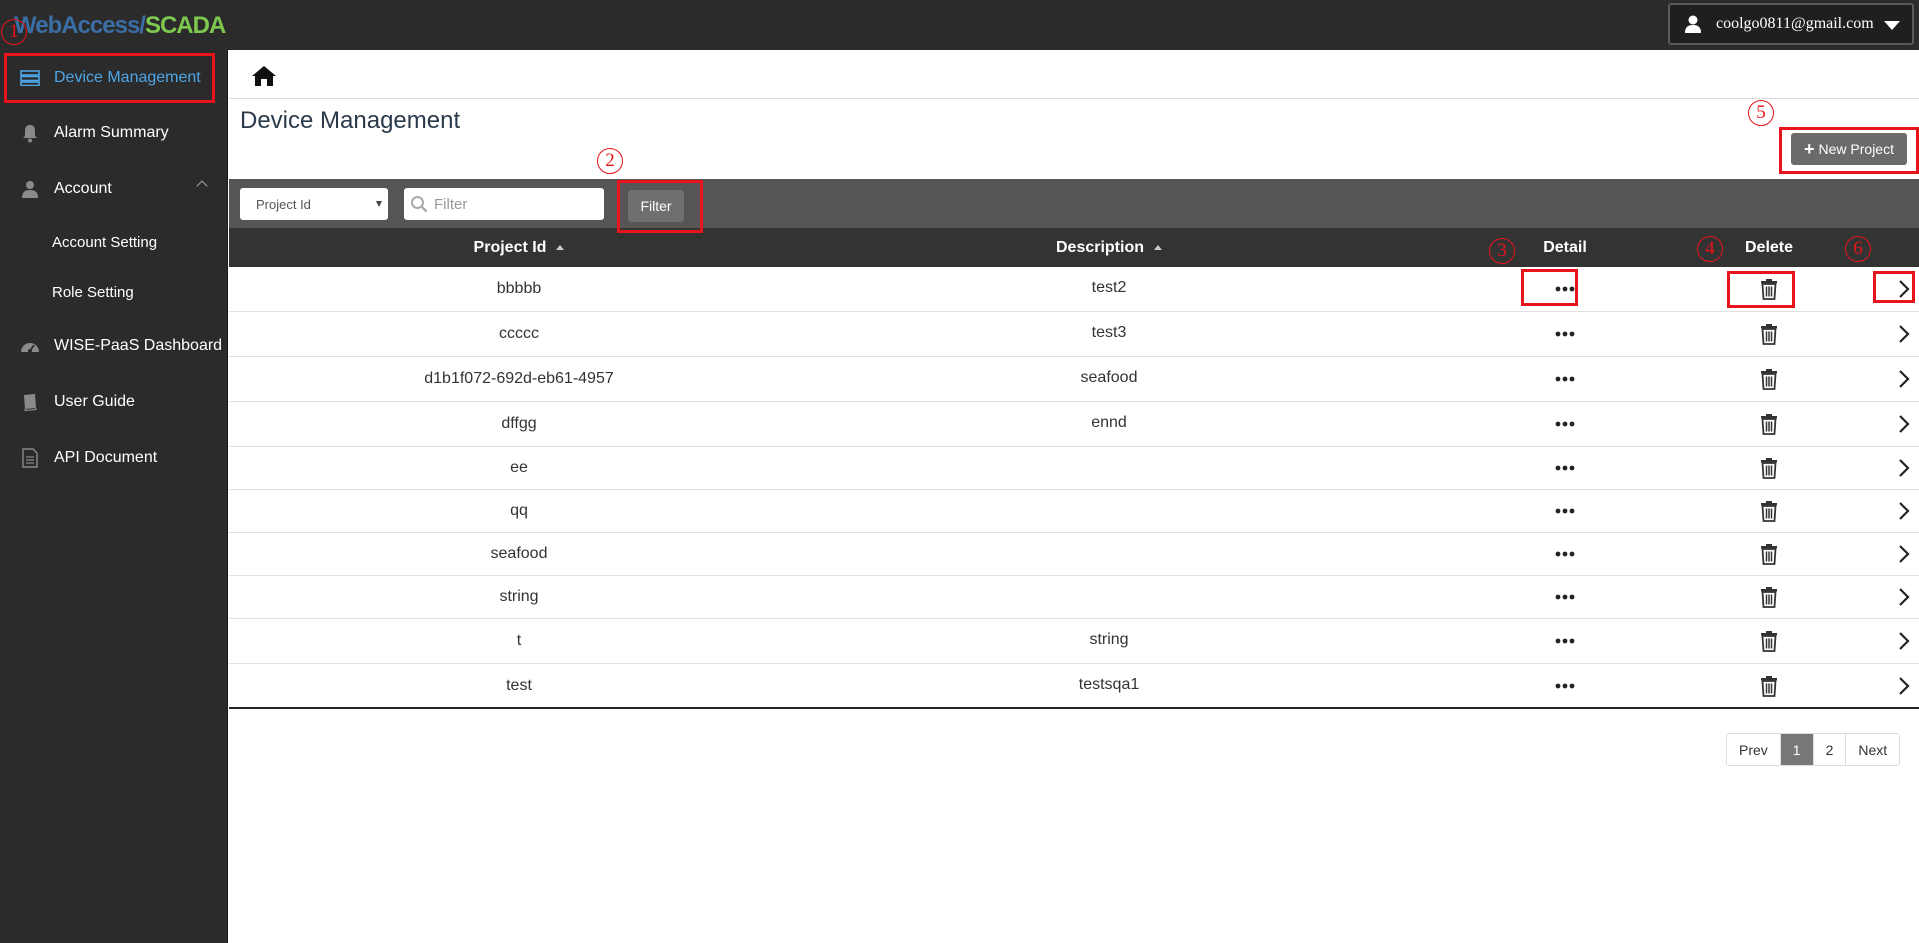 The height and width of the screenshot is (943, 1919). What do you see at coordinates (114, 189) in the screenshot?
I see `sidebar-item-account: Account` at bounding box center [114, 189].